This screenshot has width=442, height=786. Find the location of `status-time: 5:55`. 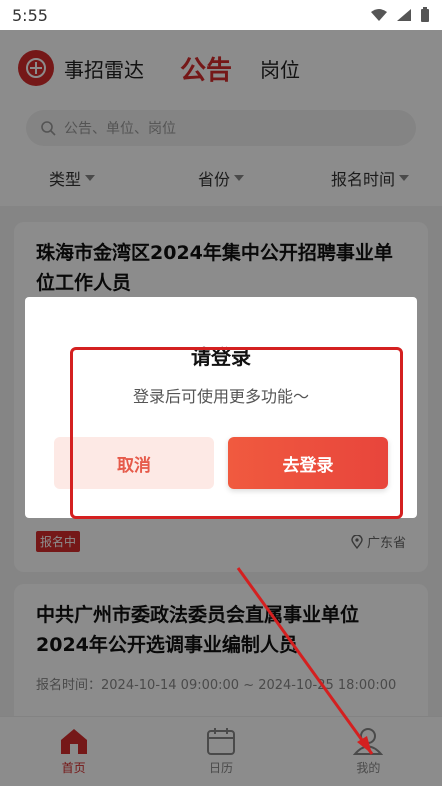

status-time: 5:55 is located at coordinates (30, 15).